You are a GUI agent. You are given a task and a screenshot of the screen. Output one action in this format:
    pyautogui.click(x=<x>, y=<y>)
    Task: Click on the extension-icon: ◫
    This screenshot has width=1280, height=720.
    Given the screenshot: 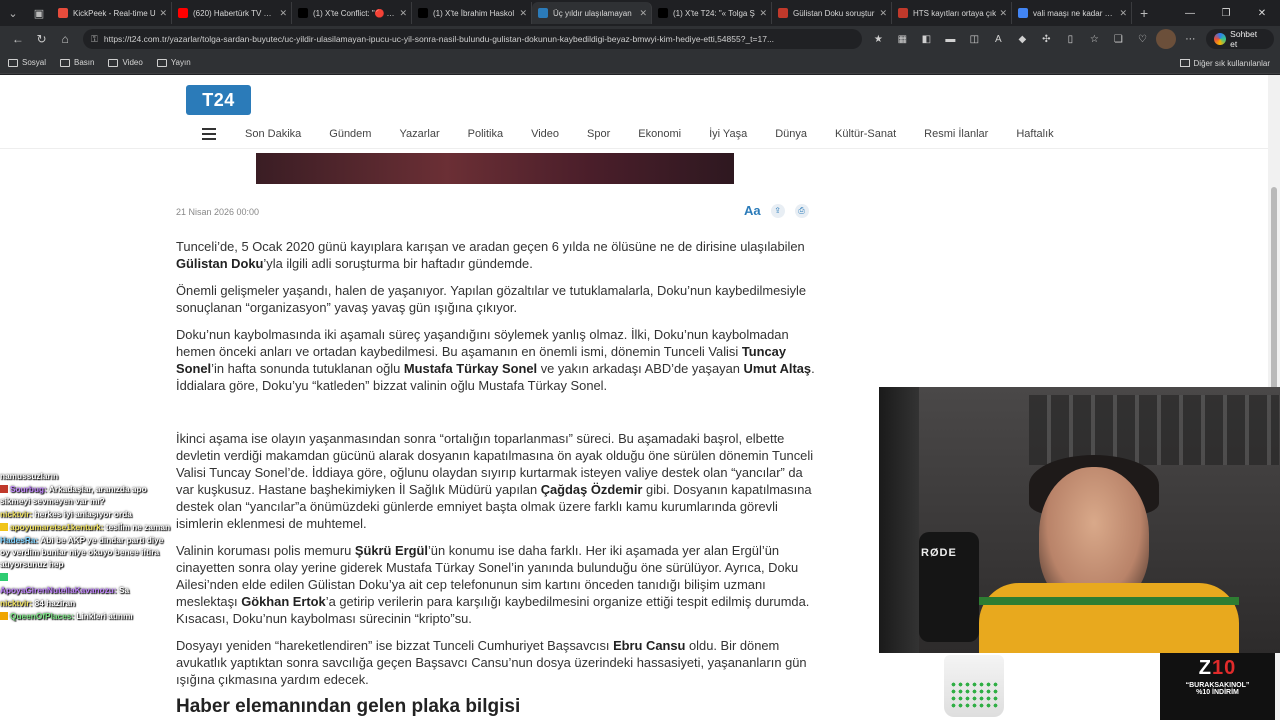 What is the action you would take?
    pyautogui.click(x=974, y=39)
    